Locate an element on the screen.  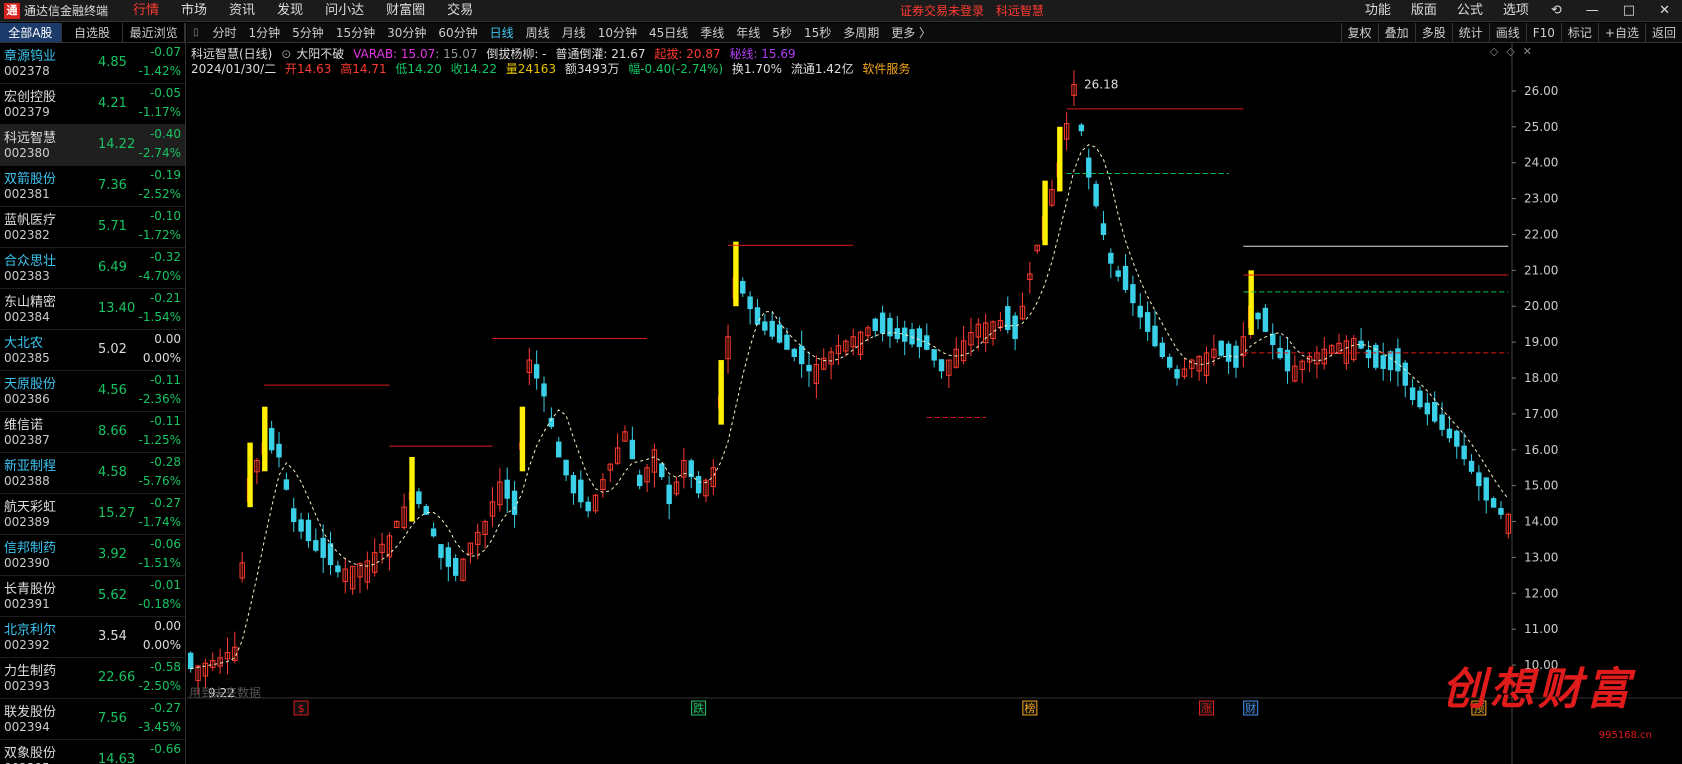
menu-item: 财富圈 is located at coordinates (405, 11).